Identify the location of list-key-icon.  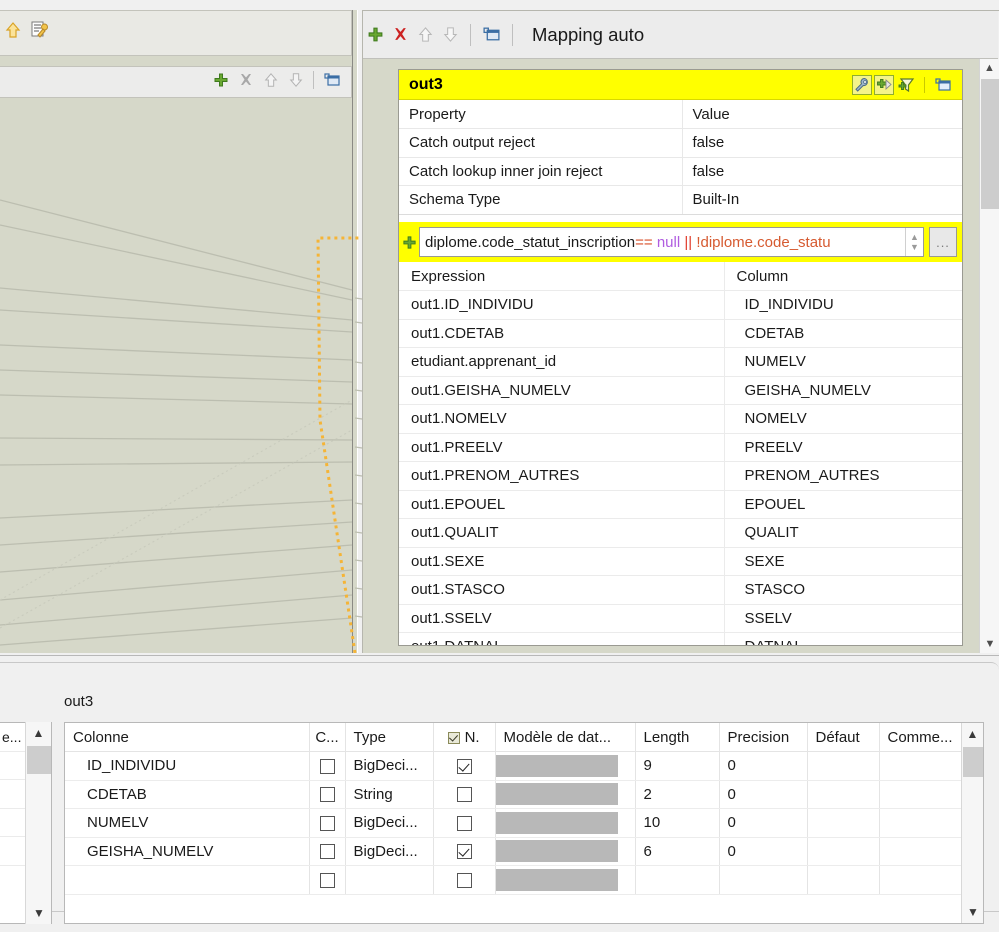
(40, 30).